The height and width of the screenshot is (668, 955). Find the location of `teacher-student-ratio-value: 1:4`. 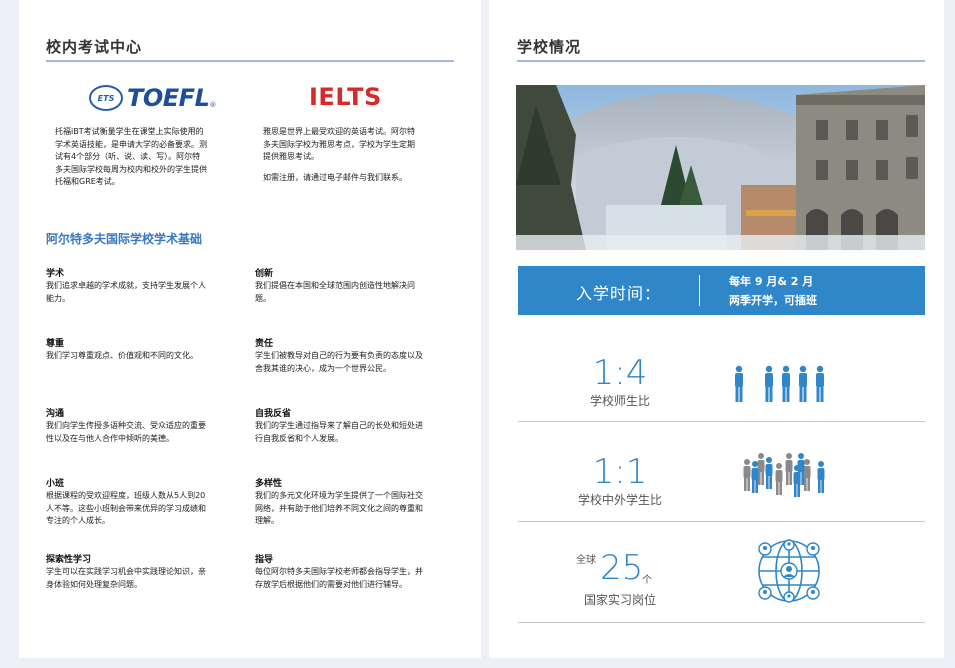

teacher-student-ratio-value: 1:4 is located at coordinates (620, 373).